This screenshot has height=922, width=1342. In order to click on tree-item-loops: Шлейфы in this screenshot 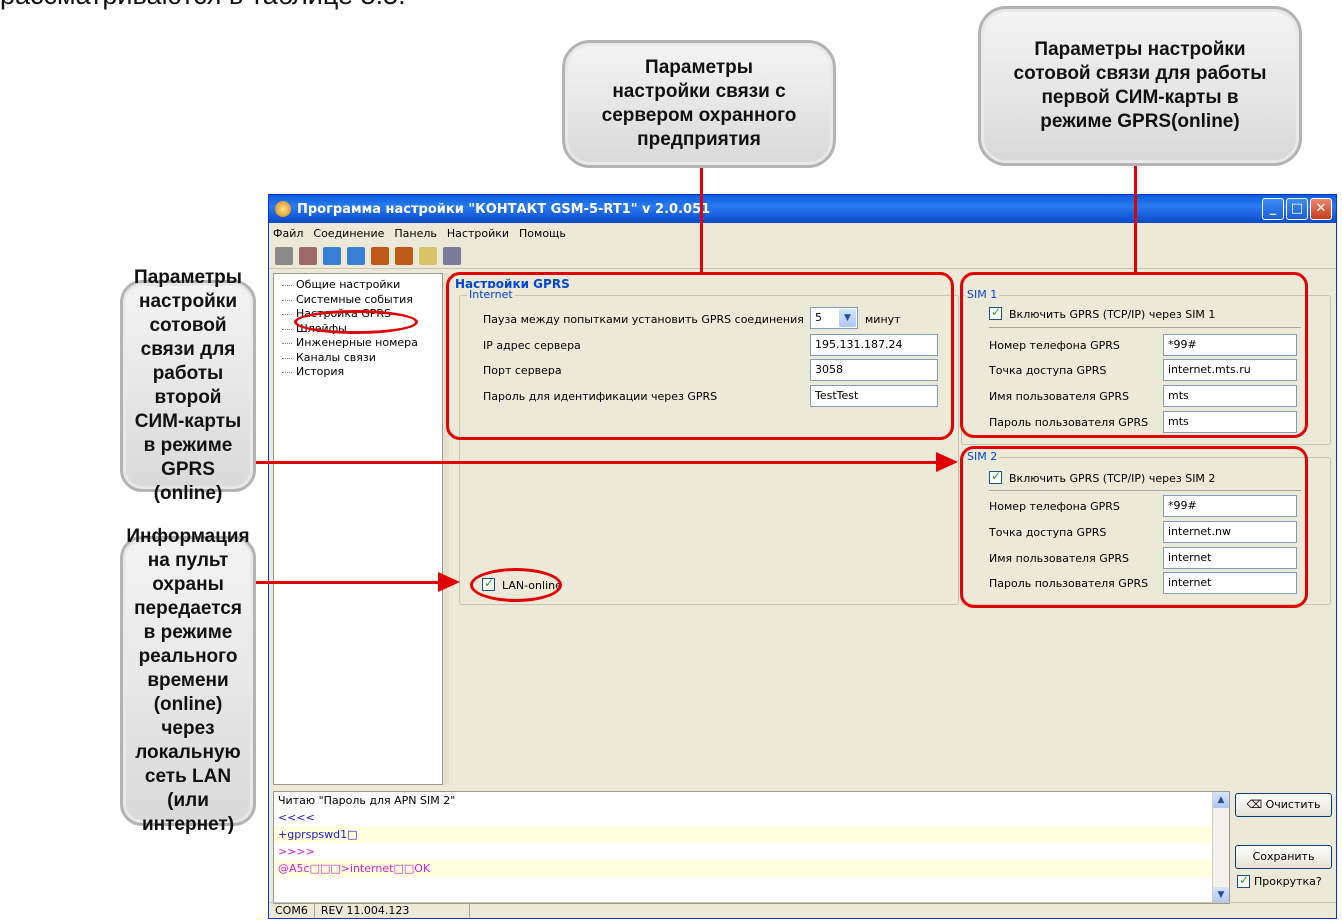, I will do `click(361, 329)`.